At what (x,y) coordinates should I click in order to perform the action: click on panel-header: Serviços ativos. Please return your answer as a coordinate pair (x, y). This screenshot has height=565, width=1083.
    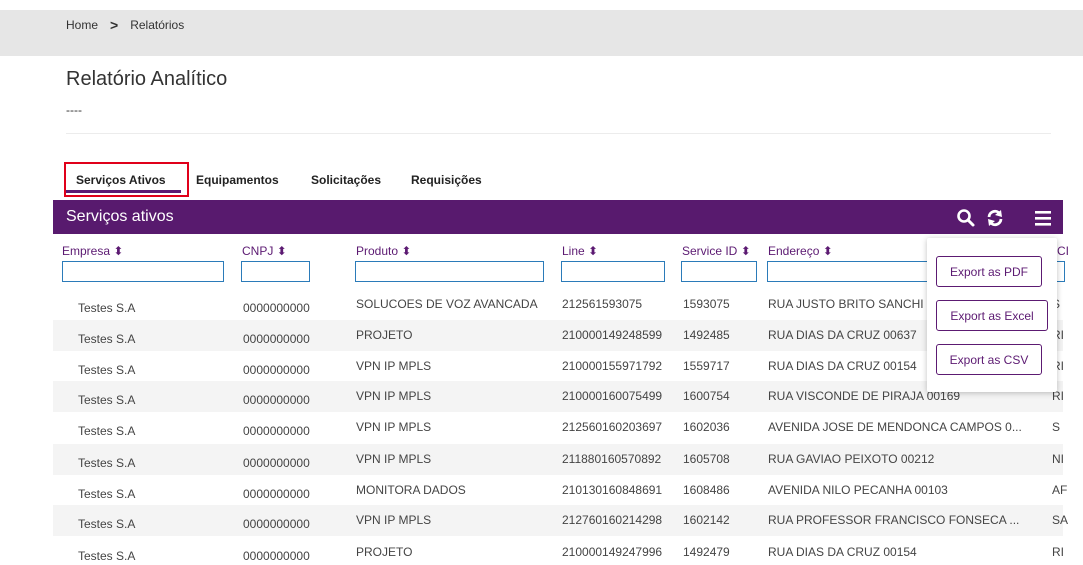
    Looking at the image, I should click on (558, 217).